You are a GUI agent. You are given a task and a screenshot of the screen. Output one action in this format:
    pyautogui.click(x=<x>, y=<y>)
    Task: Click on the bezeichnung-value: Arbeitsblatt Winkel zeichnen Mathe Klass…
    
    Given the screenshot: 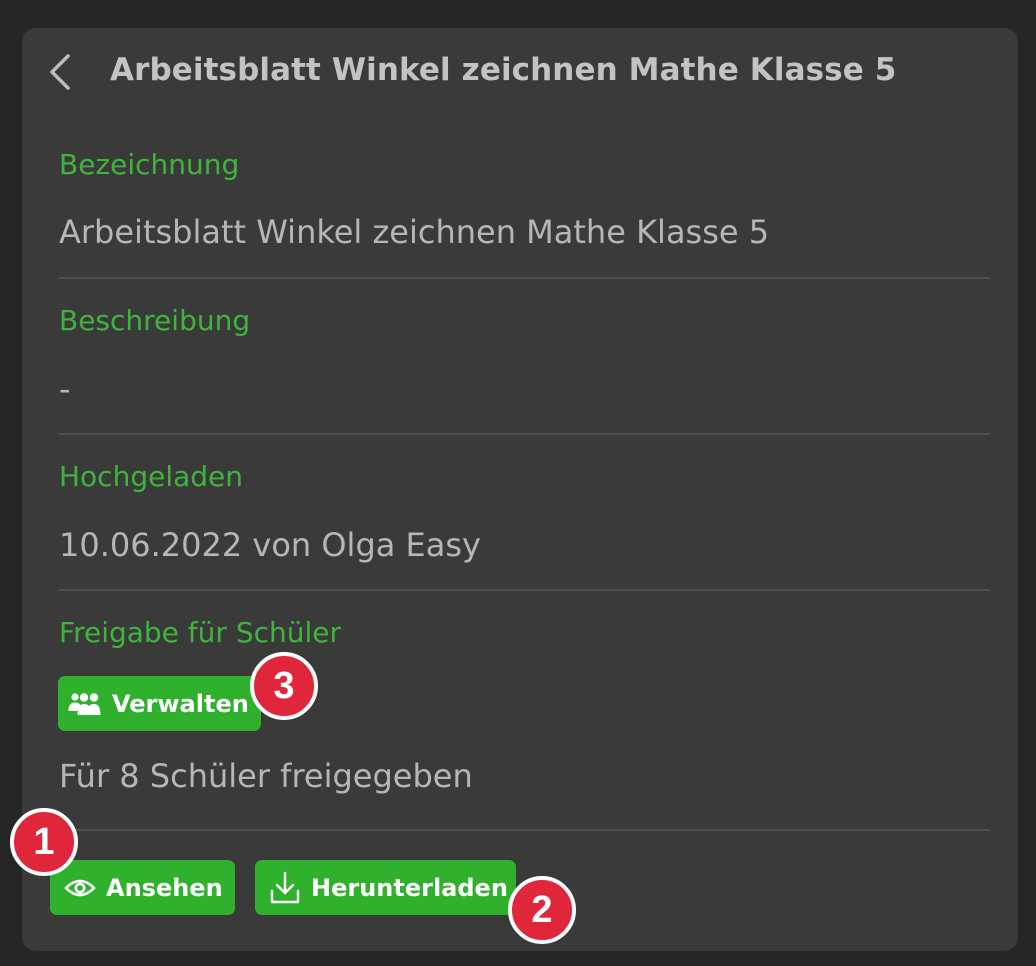 What is the action you would take?
    pyautogui.click(x=414, y=232)
    